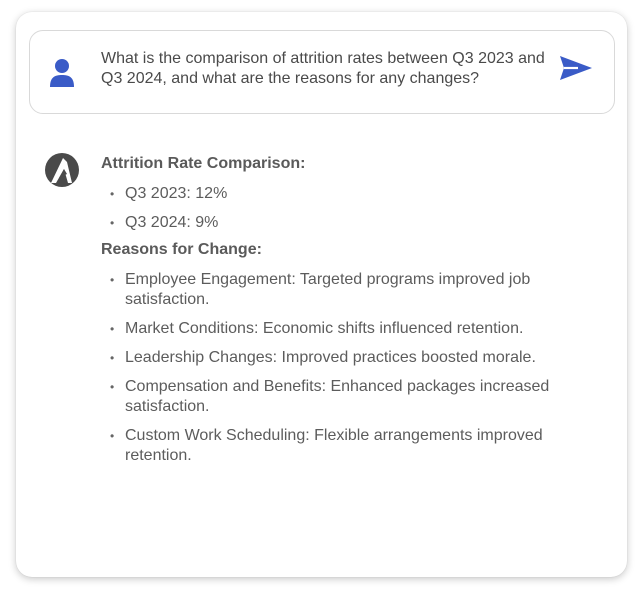  What do you see at coordinates (356, 194) in the screenshot?
I see `list-item: • Q3 2023: 12%` at bounding box center [356, 194].